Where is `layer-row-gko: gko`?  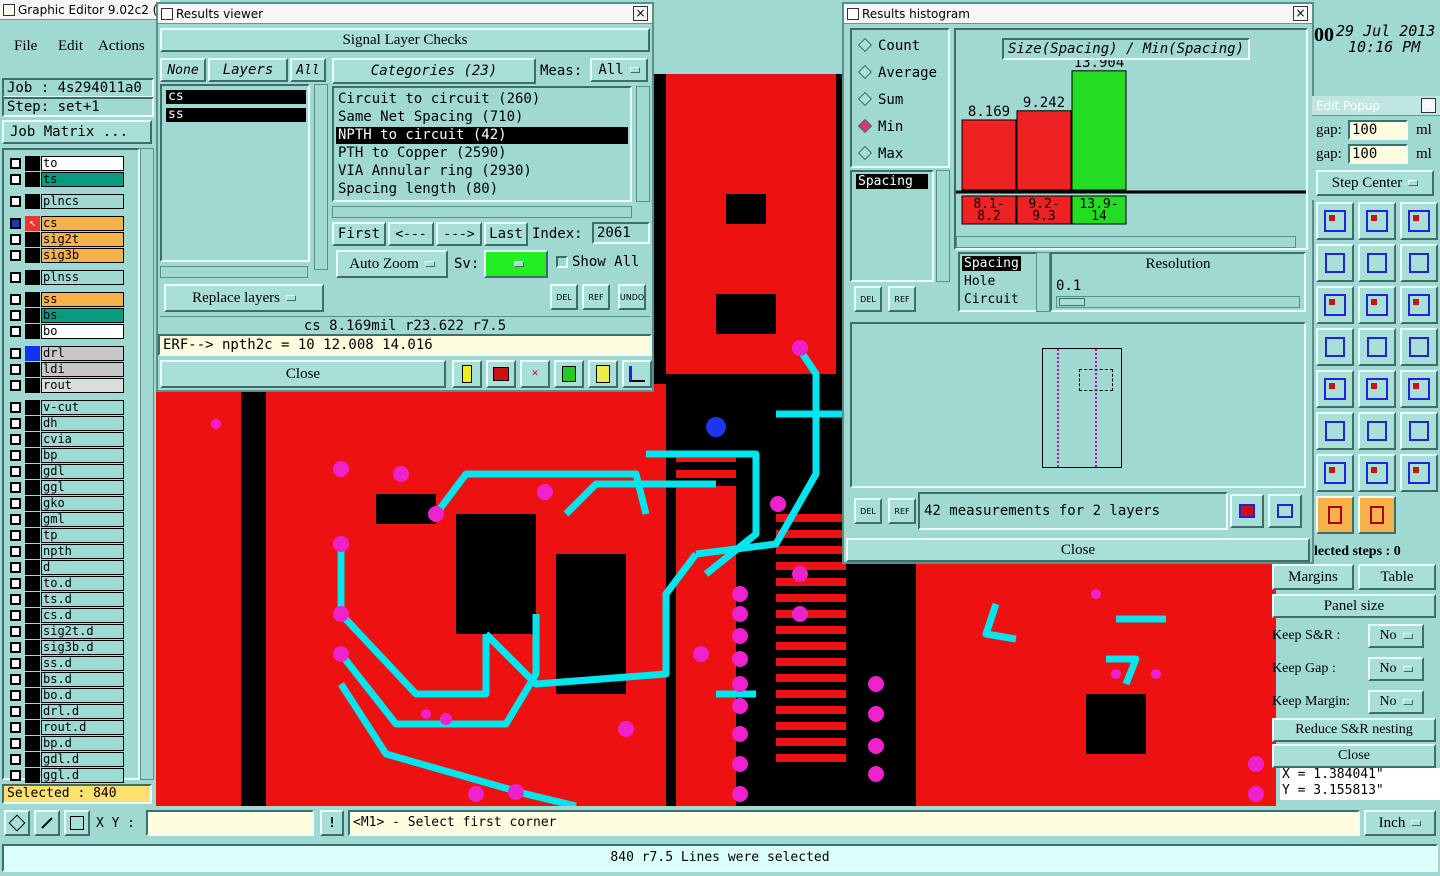 layer-row-gko: gko is located at coordinates (66, 503).